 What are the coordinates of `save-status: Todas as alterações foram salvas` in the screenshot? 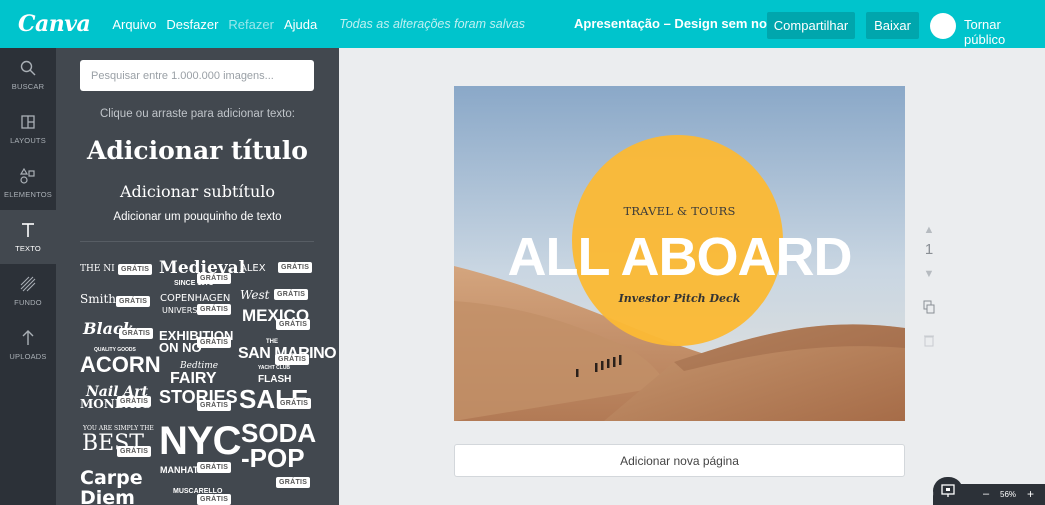 It's located at (432, 24).